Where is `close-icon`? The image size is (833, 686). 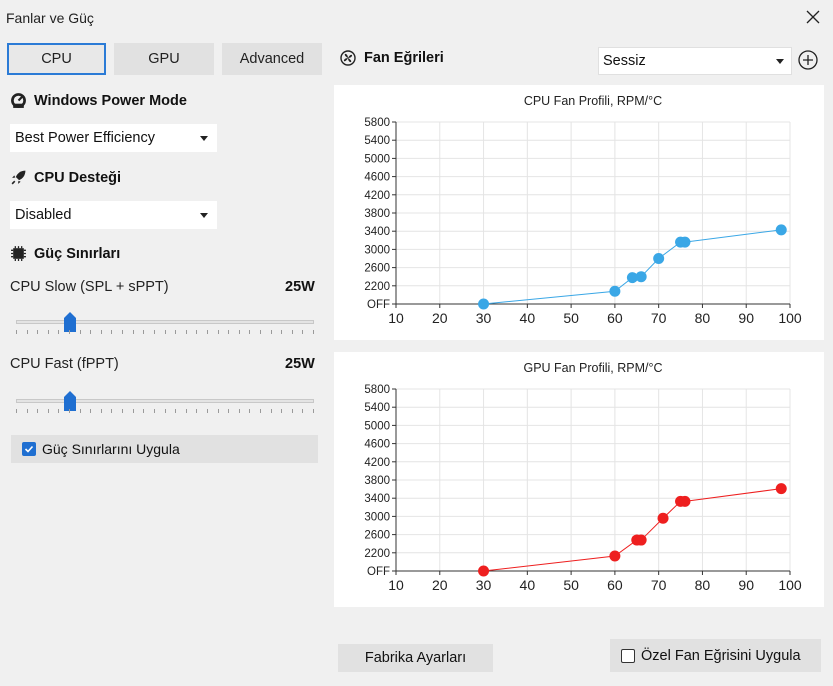
close-icon is located at coordinates (813, 17).